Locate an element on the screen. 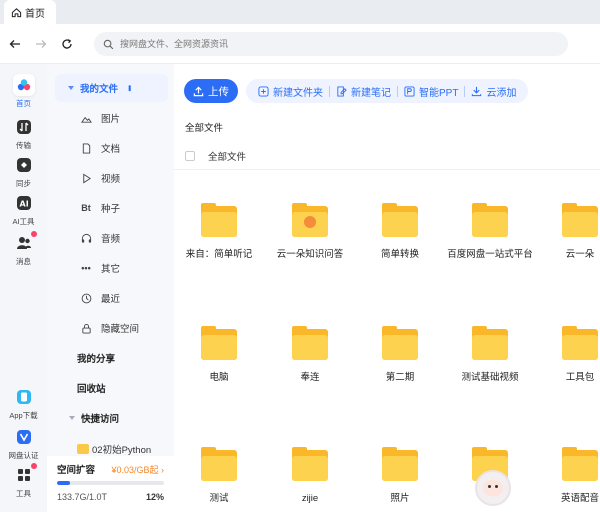 Image resolution: width=600 pixels, height=512 pixels. storage-progress-fill is located at coordinates (63, 483).